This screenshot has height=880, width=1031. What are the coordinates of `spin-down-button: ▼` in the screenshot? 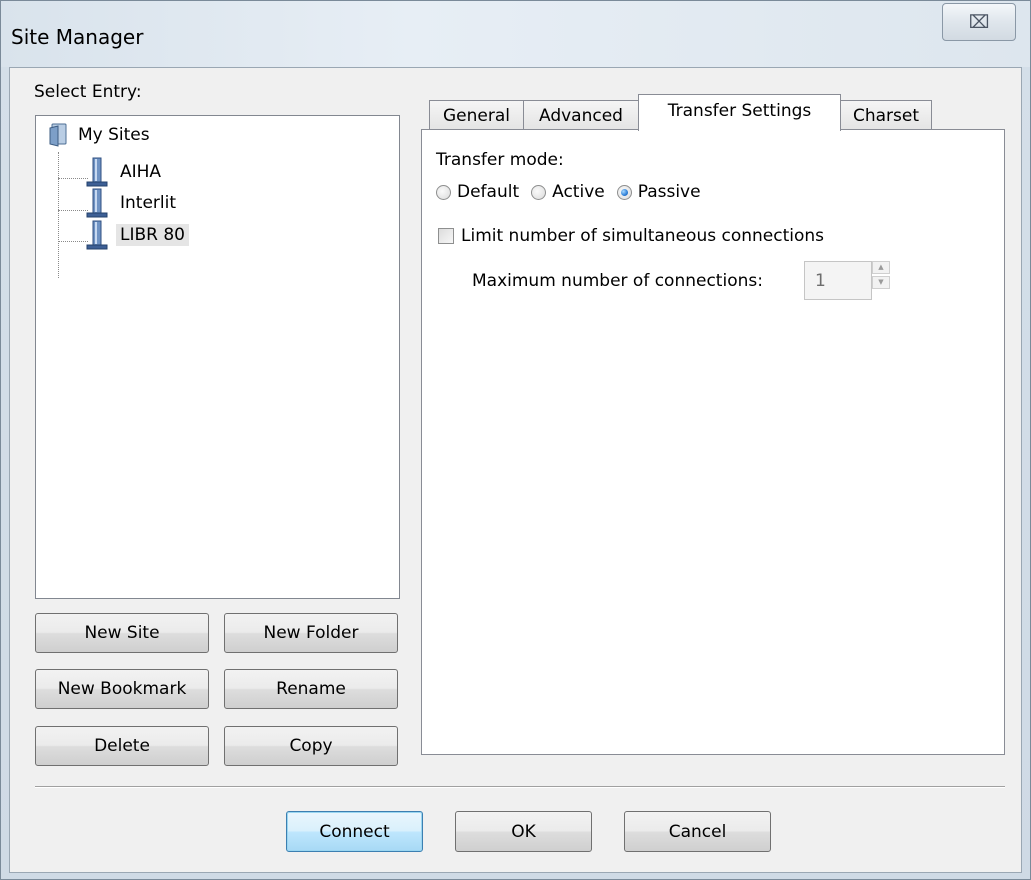 It's located at (881, 282).